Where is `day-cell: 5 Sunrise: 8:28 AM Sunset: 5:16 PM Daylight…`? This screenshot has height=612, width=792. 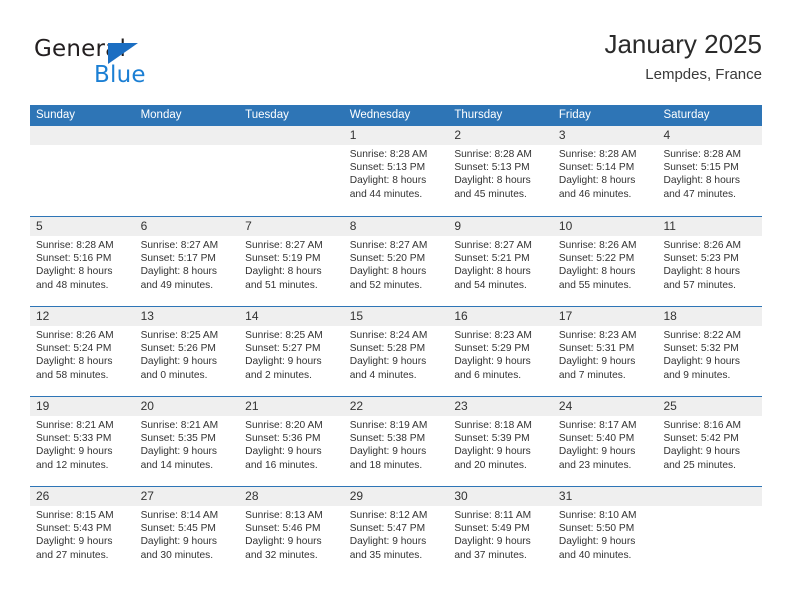 day-cell: 5 Sunrise: 8:28 AM Sunset: 5:16 PM Daylight… is located at coordinates (82, 261).